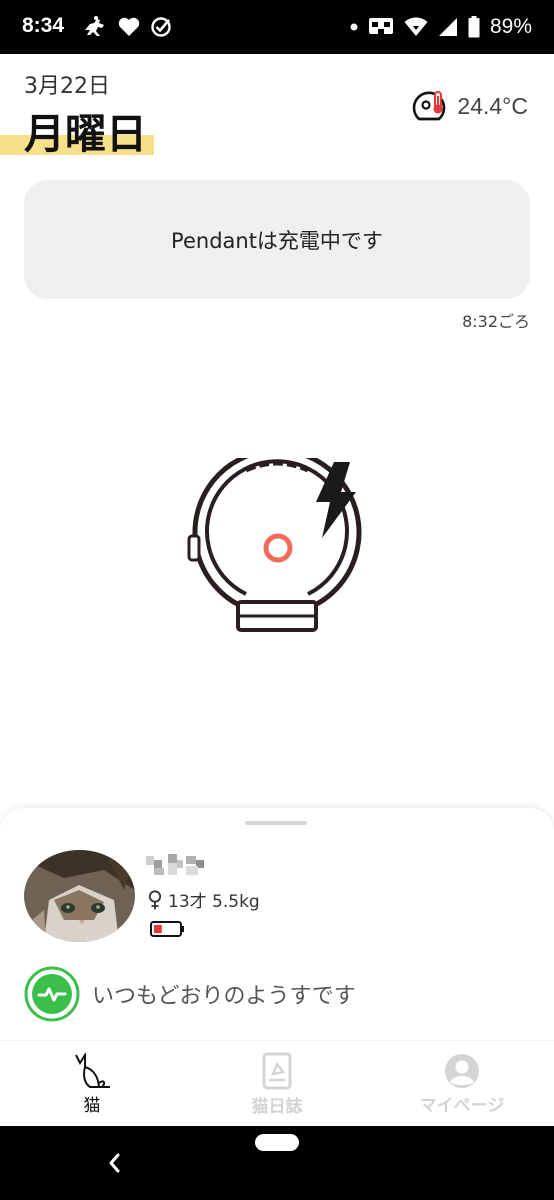  I want to click on system-status: 89%, so click(441, 27).